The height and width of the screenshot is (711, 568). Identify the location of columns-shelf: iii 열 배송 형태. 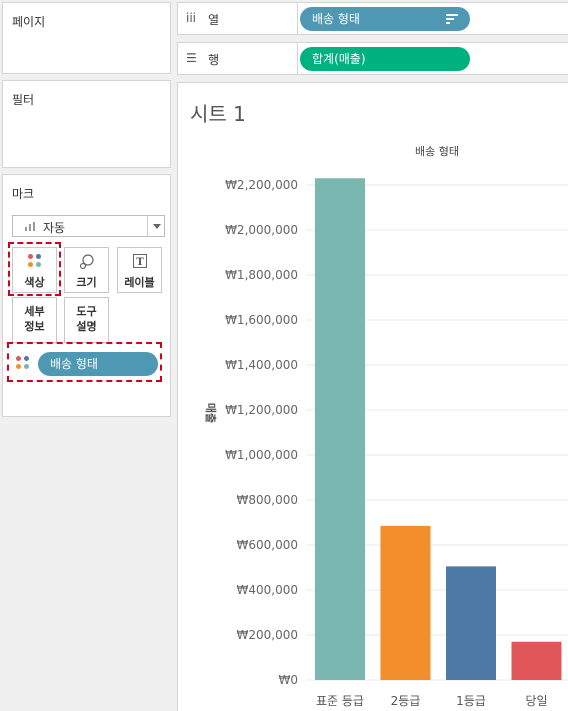
(372, 18).